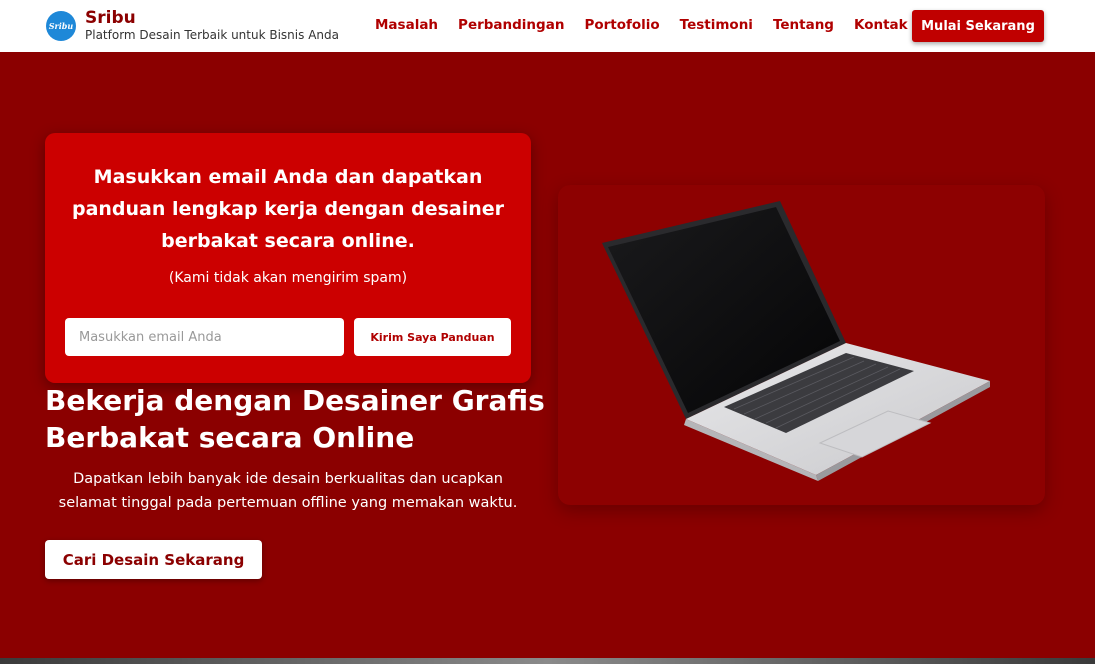 The height and width of the screenshot is (664, 1095). I want to click on nav-item-kontak: Kontak, so click(881, 25).